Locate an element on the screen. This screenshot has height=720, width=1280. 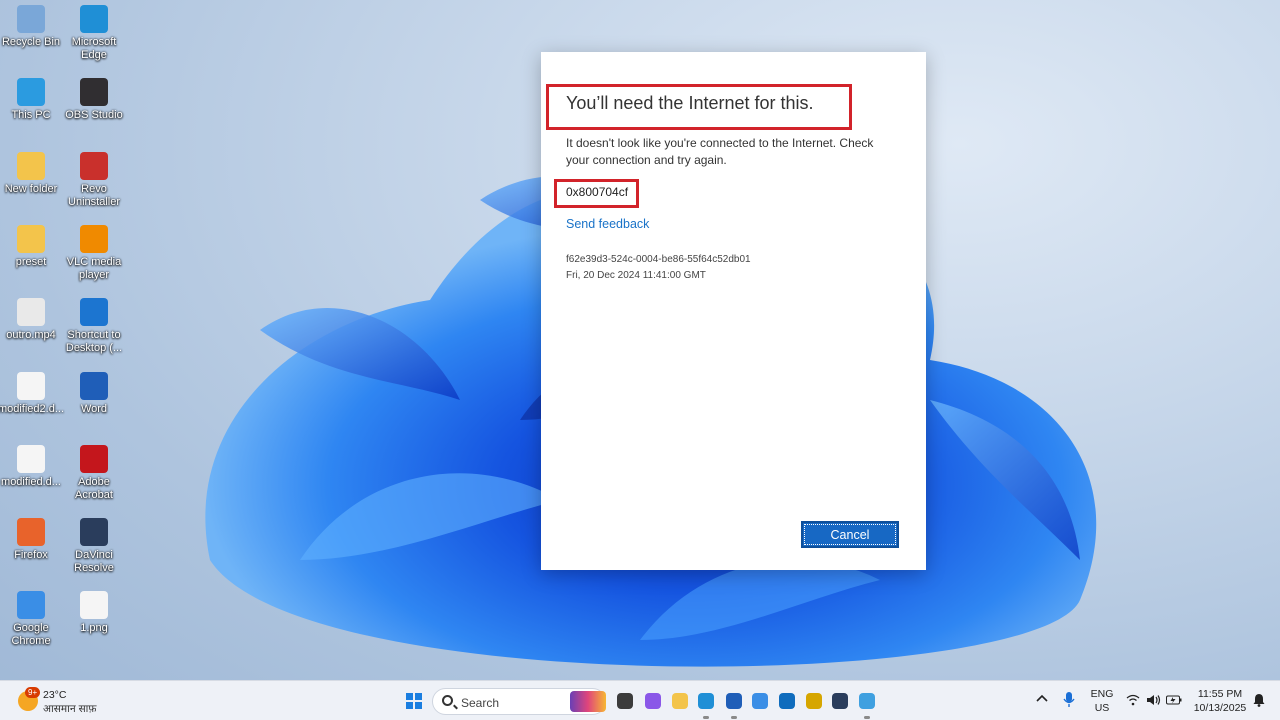
obs-icon is located at coordinates (94, 92).